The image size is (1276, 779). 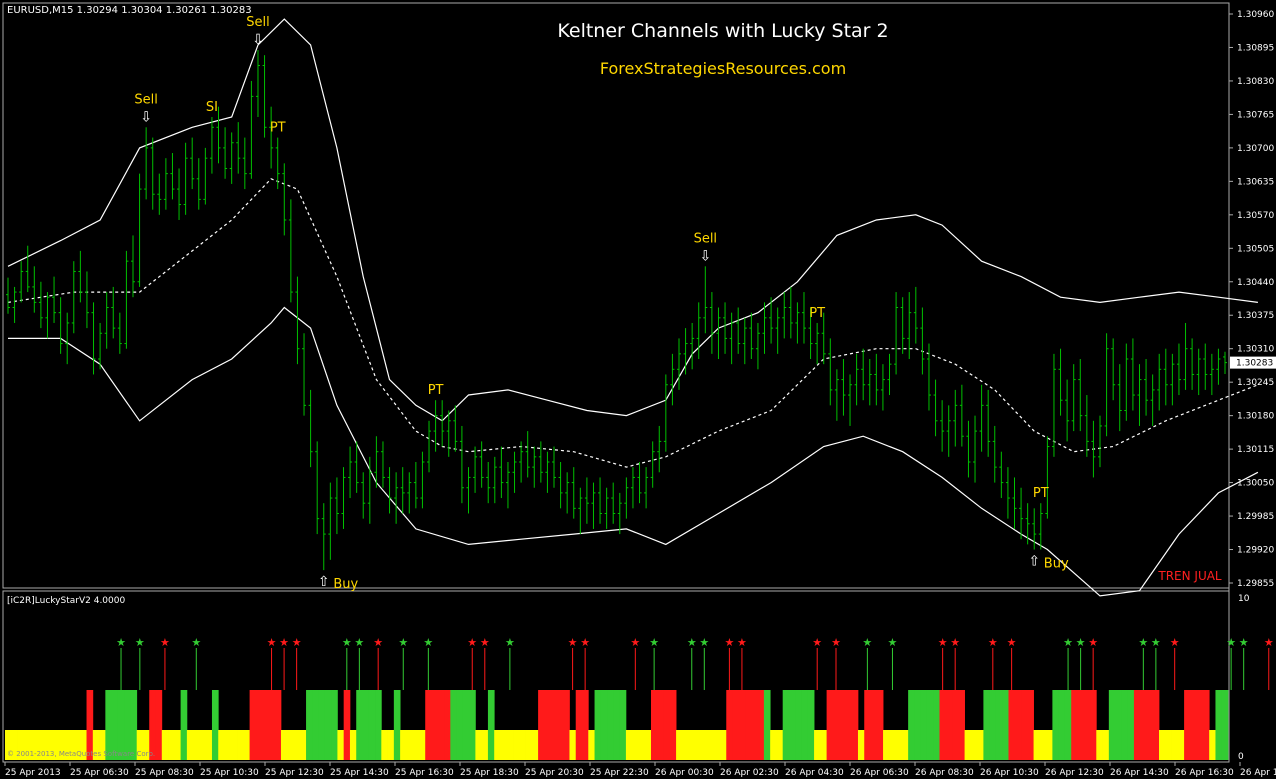 What do you see at coordinates (749, 773) in the screenshot?
I see `time-tick-label: 26 Apr 02:30` at bounding box center [749, 773].